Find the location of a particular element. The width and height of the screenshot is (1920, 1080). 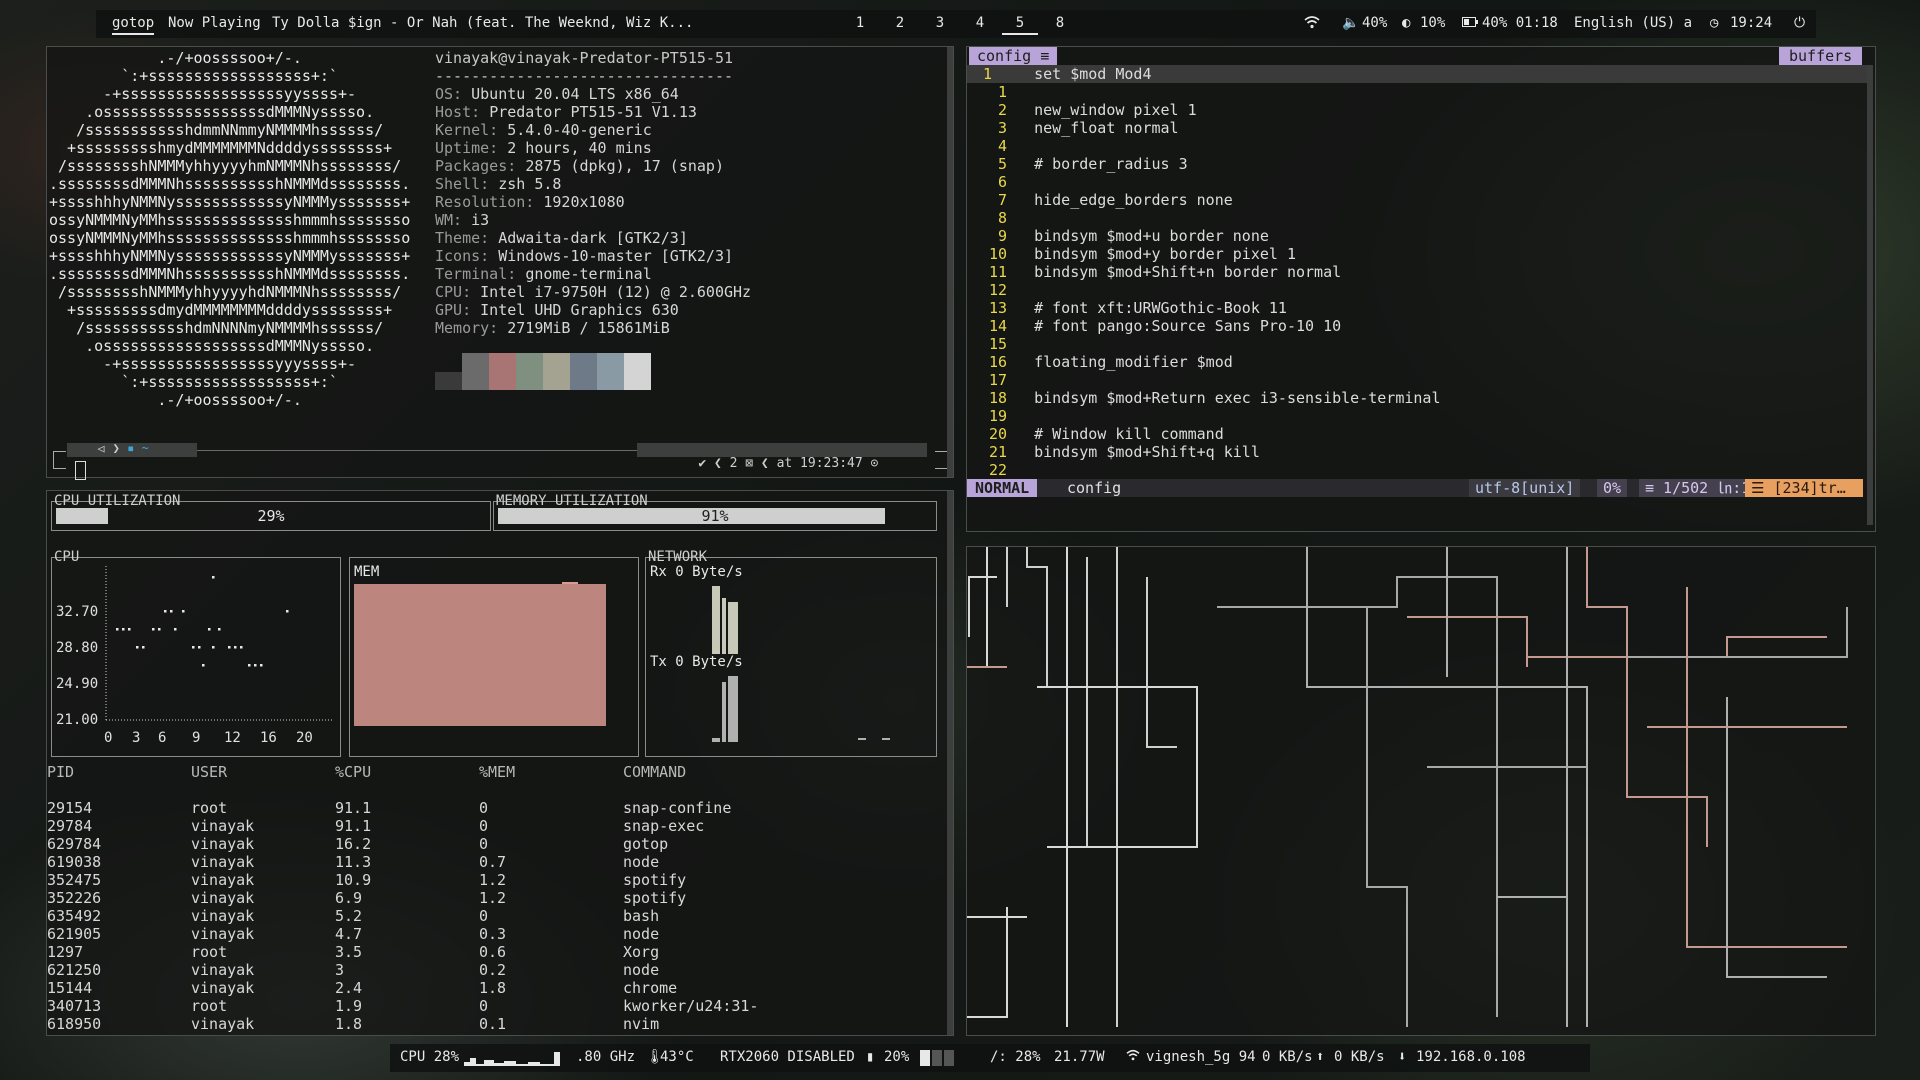

process-cell: 1.2 is located at coordinates (493, 898).